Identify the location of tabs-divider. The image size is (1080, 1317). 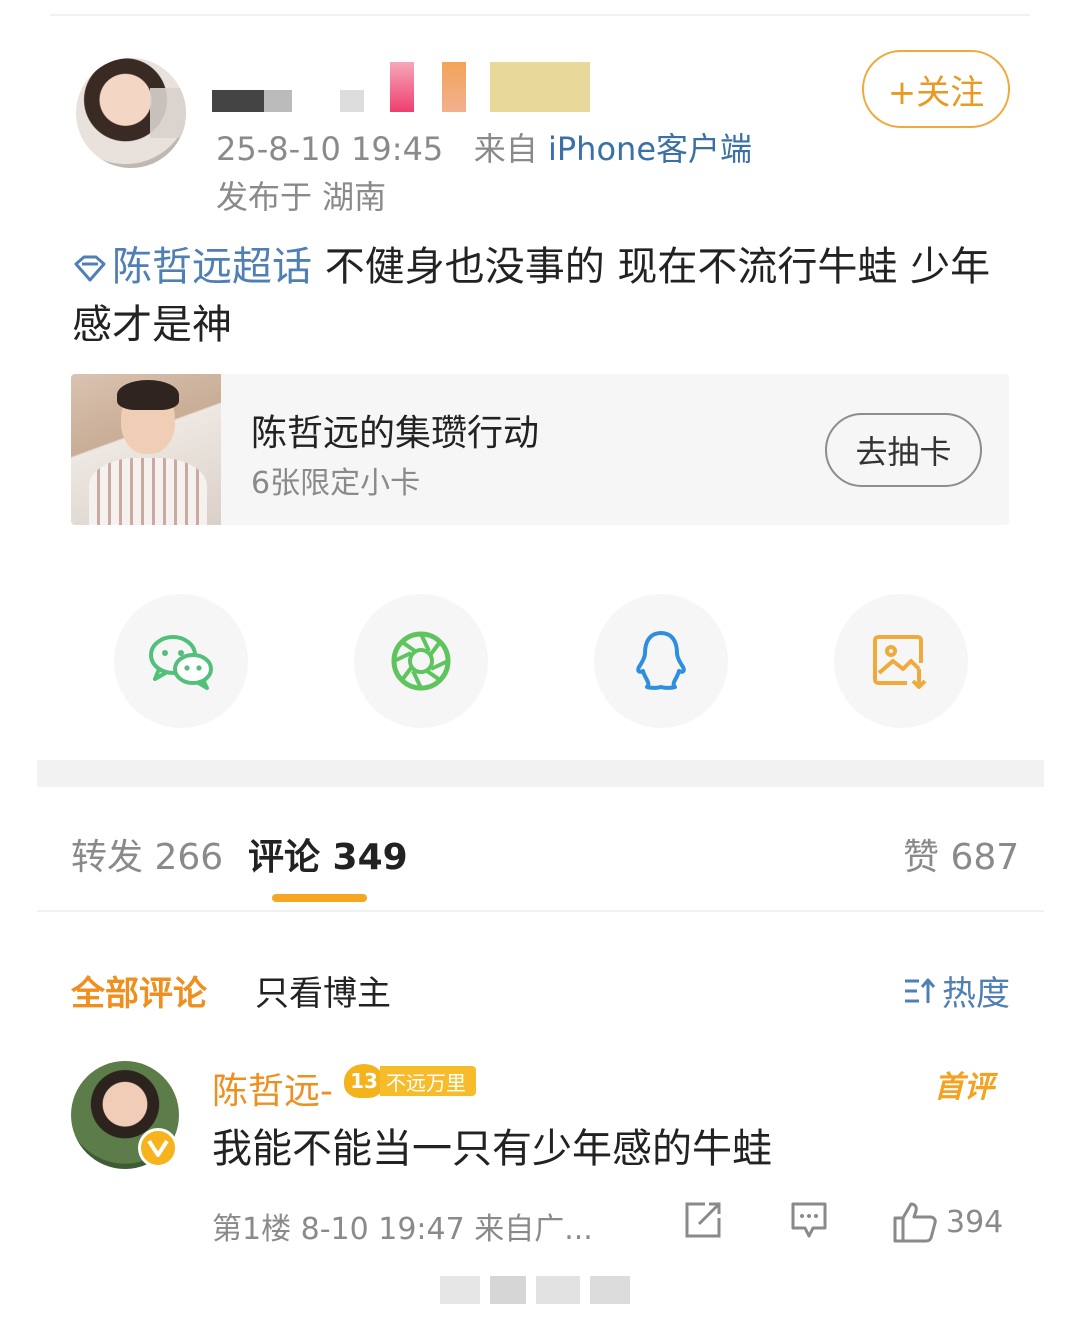
(540, 911).